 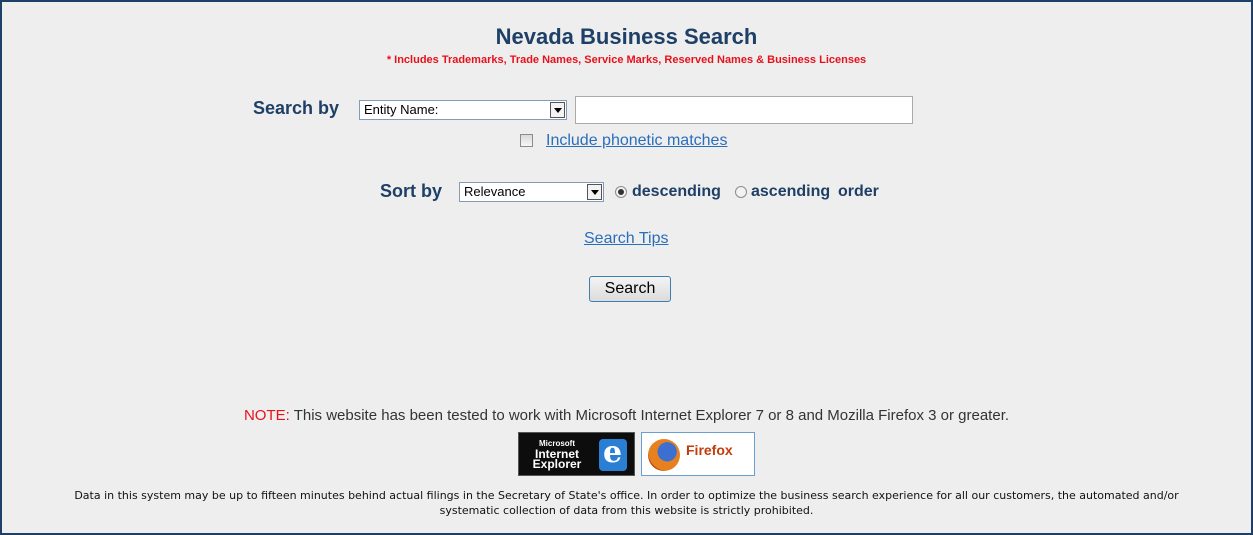 What do you see at coordinates (531, 192) in the screenshot?
I see `sort-select: Relevance` at bounding box center [531, 192].